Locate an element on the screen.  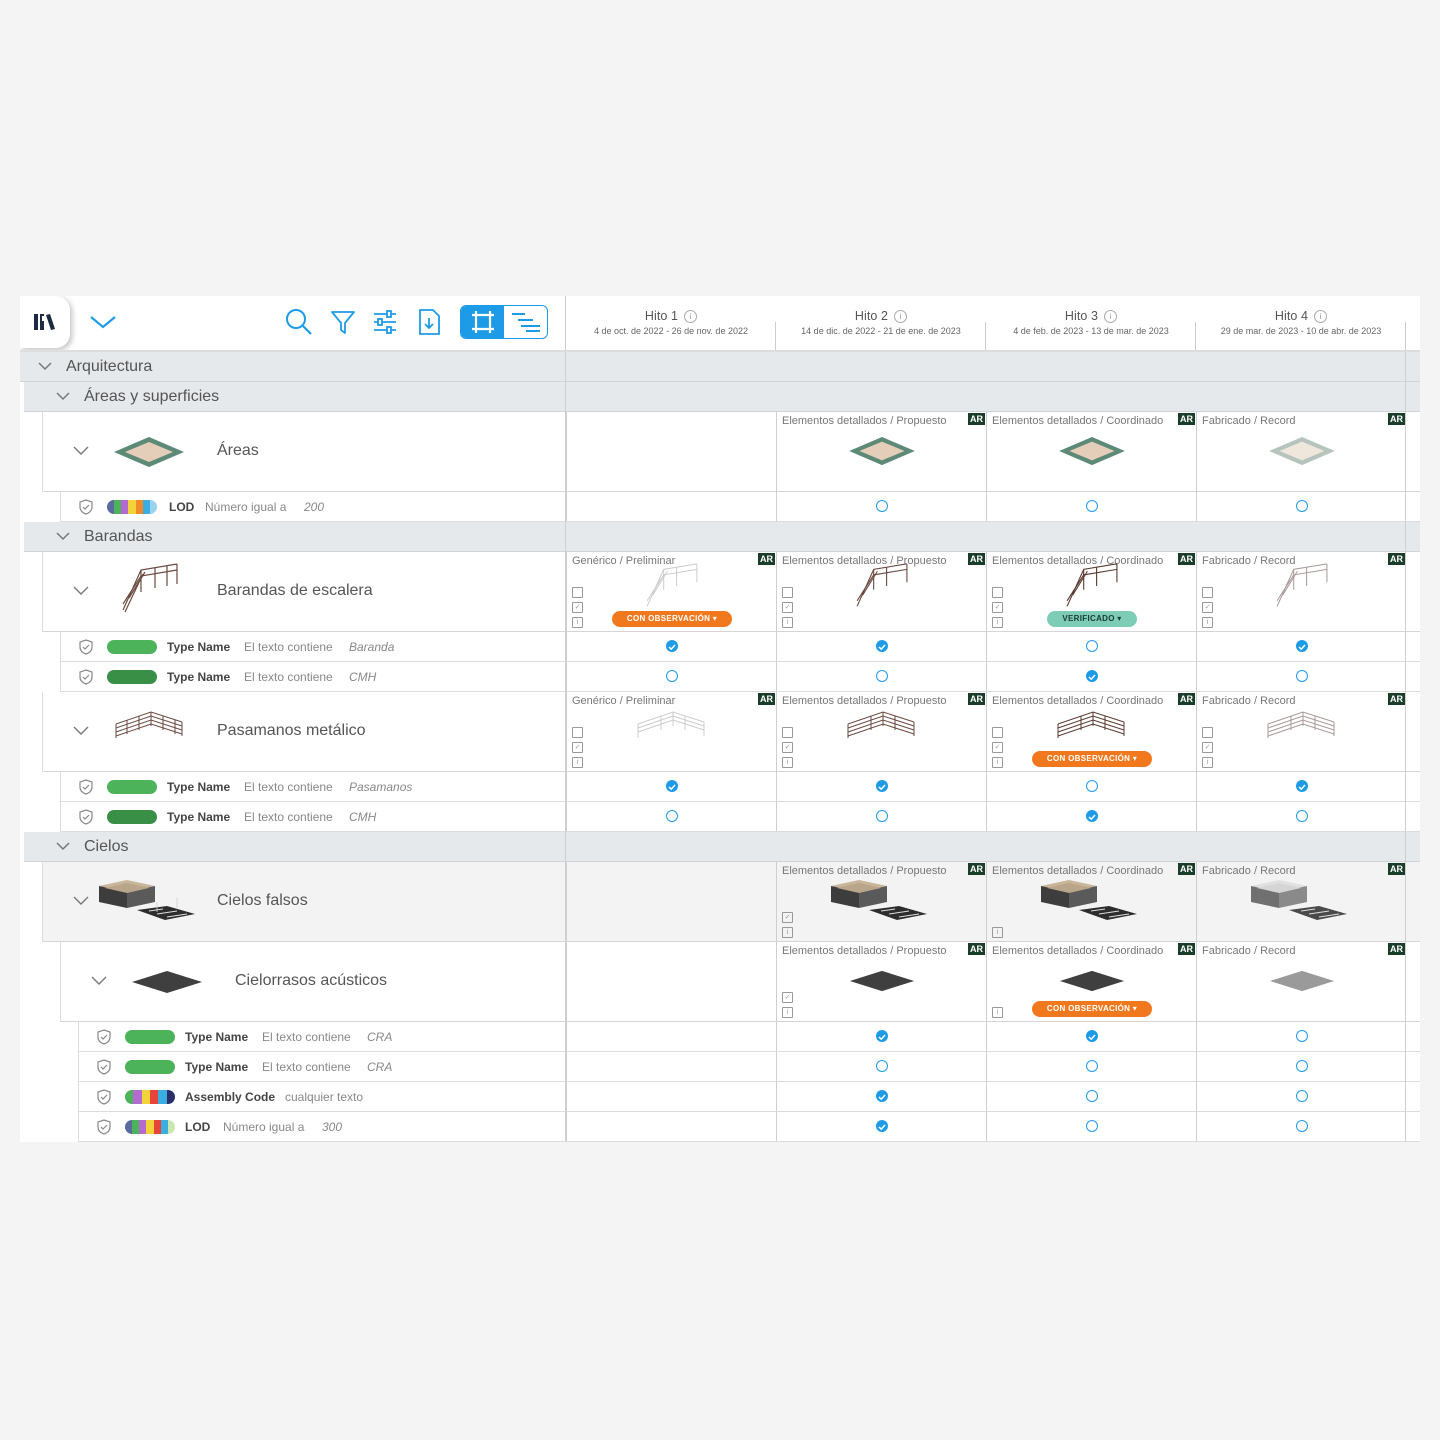
rule-row: LOD Número igual a 200 is located at coordinates (740, 507).